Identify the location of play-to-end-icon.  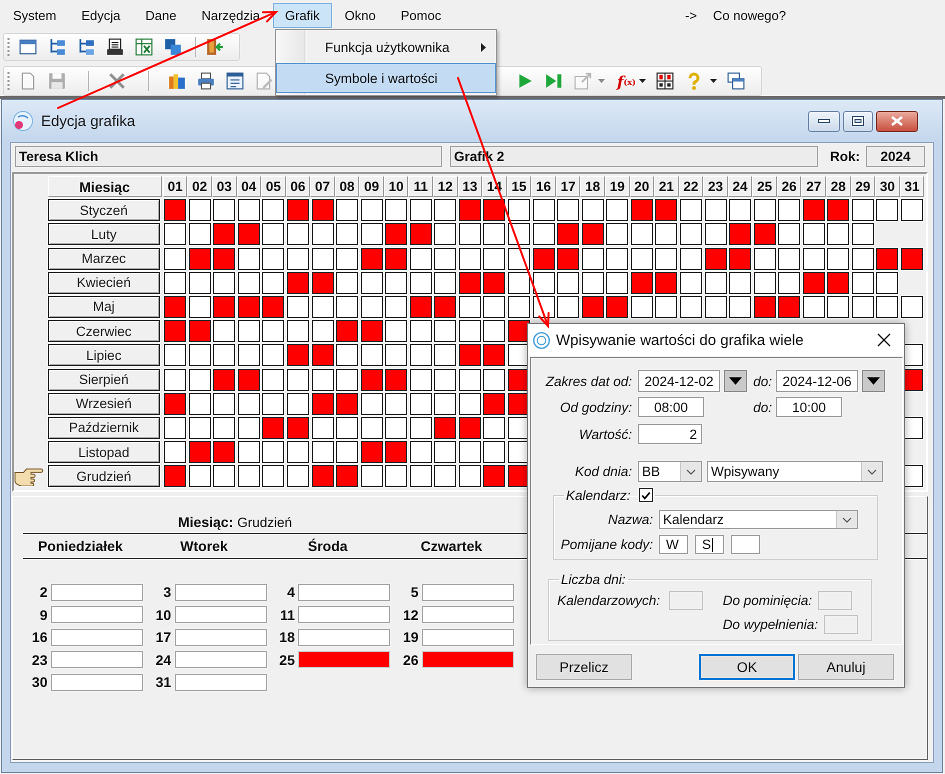
(553, 81).